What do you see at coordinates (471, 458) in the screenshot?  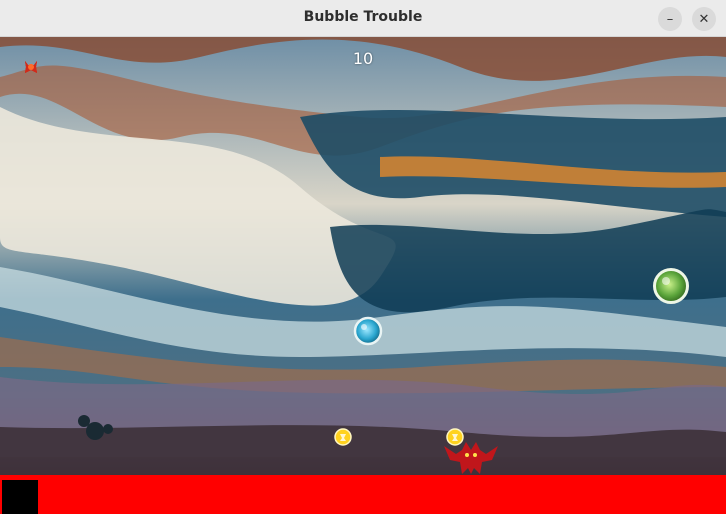 I see `devil-player-icon` at bounding box center [471, 458].